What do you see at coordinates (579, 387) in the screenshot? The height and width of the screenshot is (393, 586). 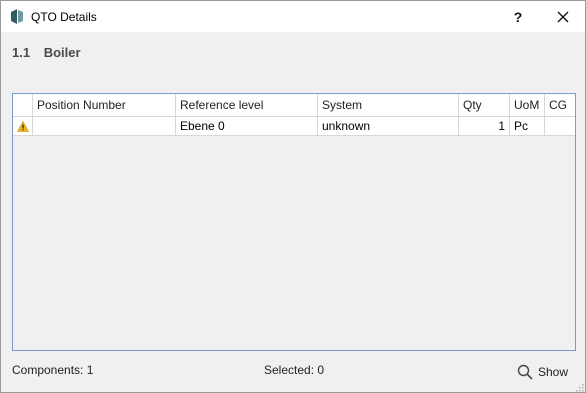 I see `resize-grip-icon` at bounding box center [579, 387].